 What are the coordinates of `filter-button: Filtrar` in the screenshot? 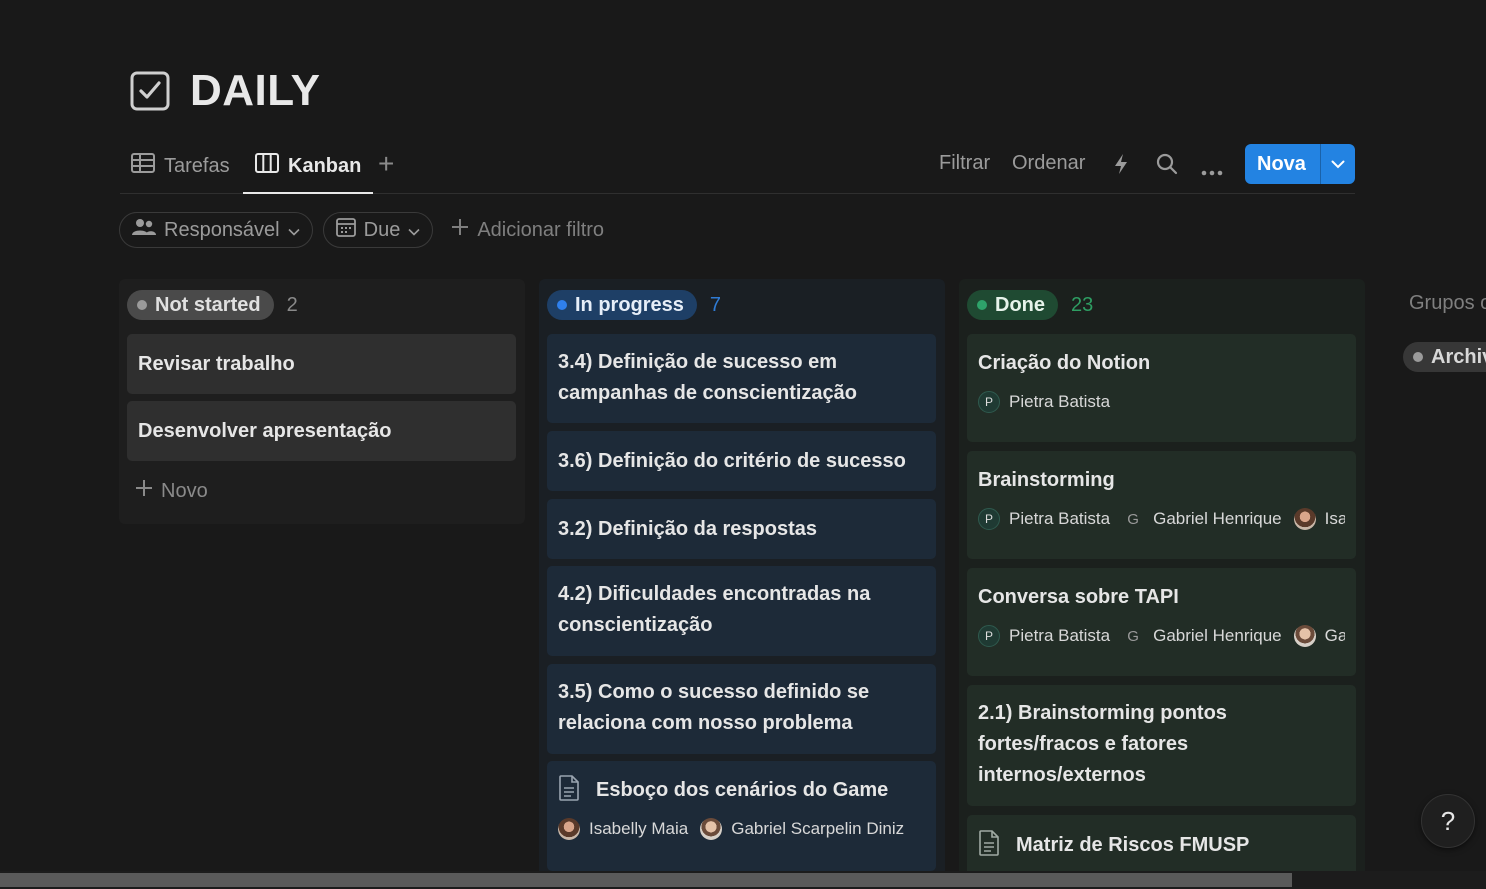 It's located at (964, 163).